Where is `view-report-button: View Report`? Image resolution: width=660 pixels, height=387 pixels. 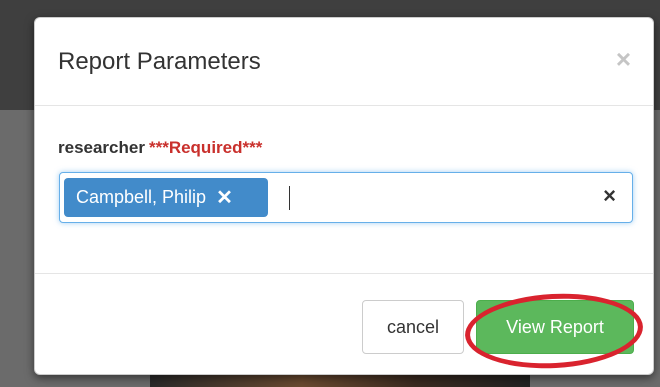
view-report-button: View Report is located at coordinates (555, 327).